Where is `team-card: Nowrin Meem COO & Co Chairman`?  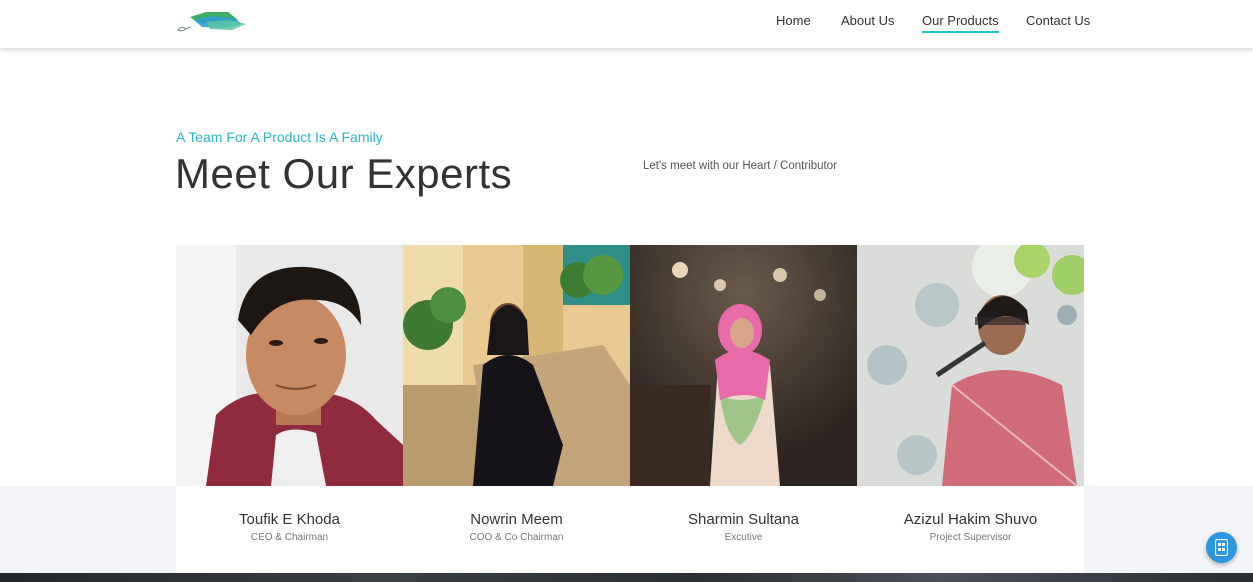 team-card: Nowrin Meem COO & Co Chairman is located at coordinates (516, 409).